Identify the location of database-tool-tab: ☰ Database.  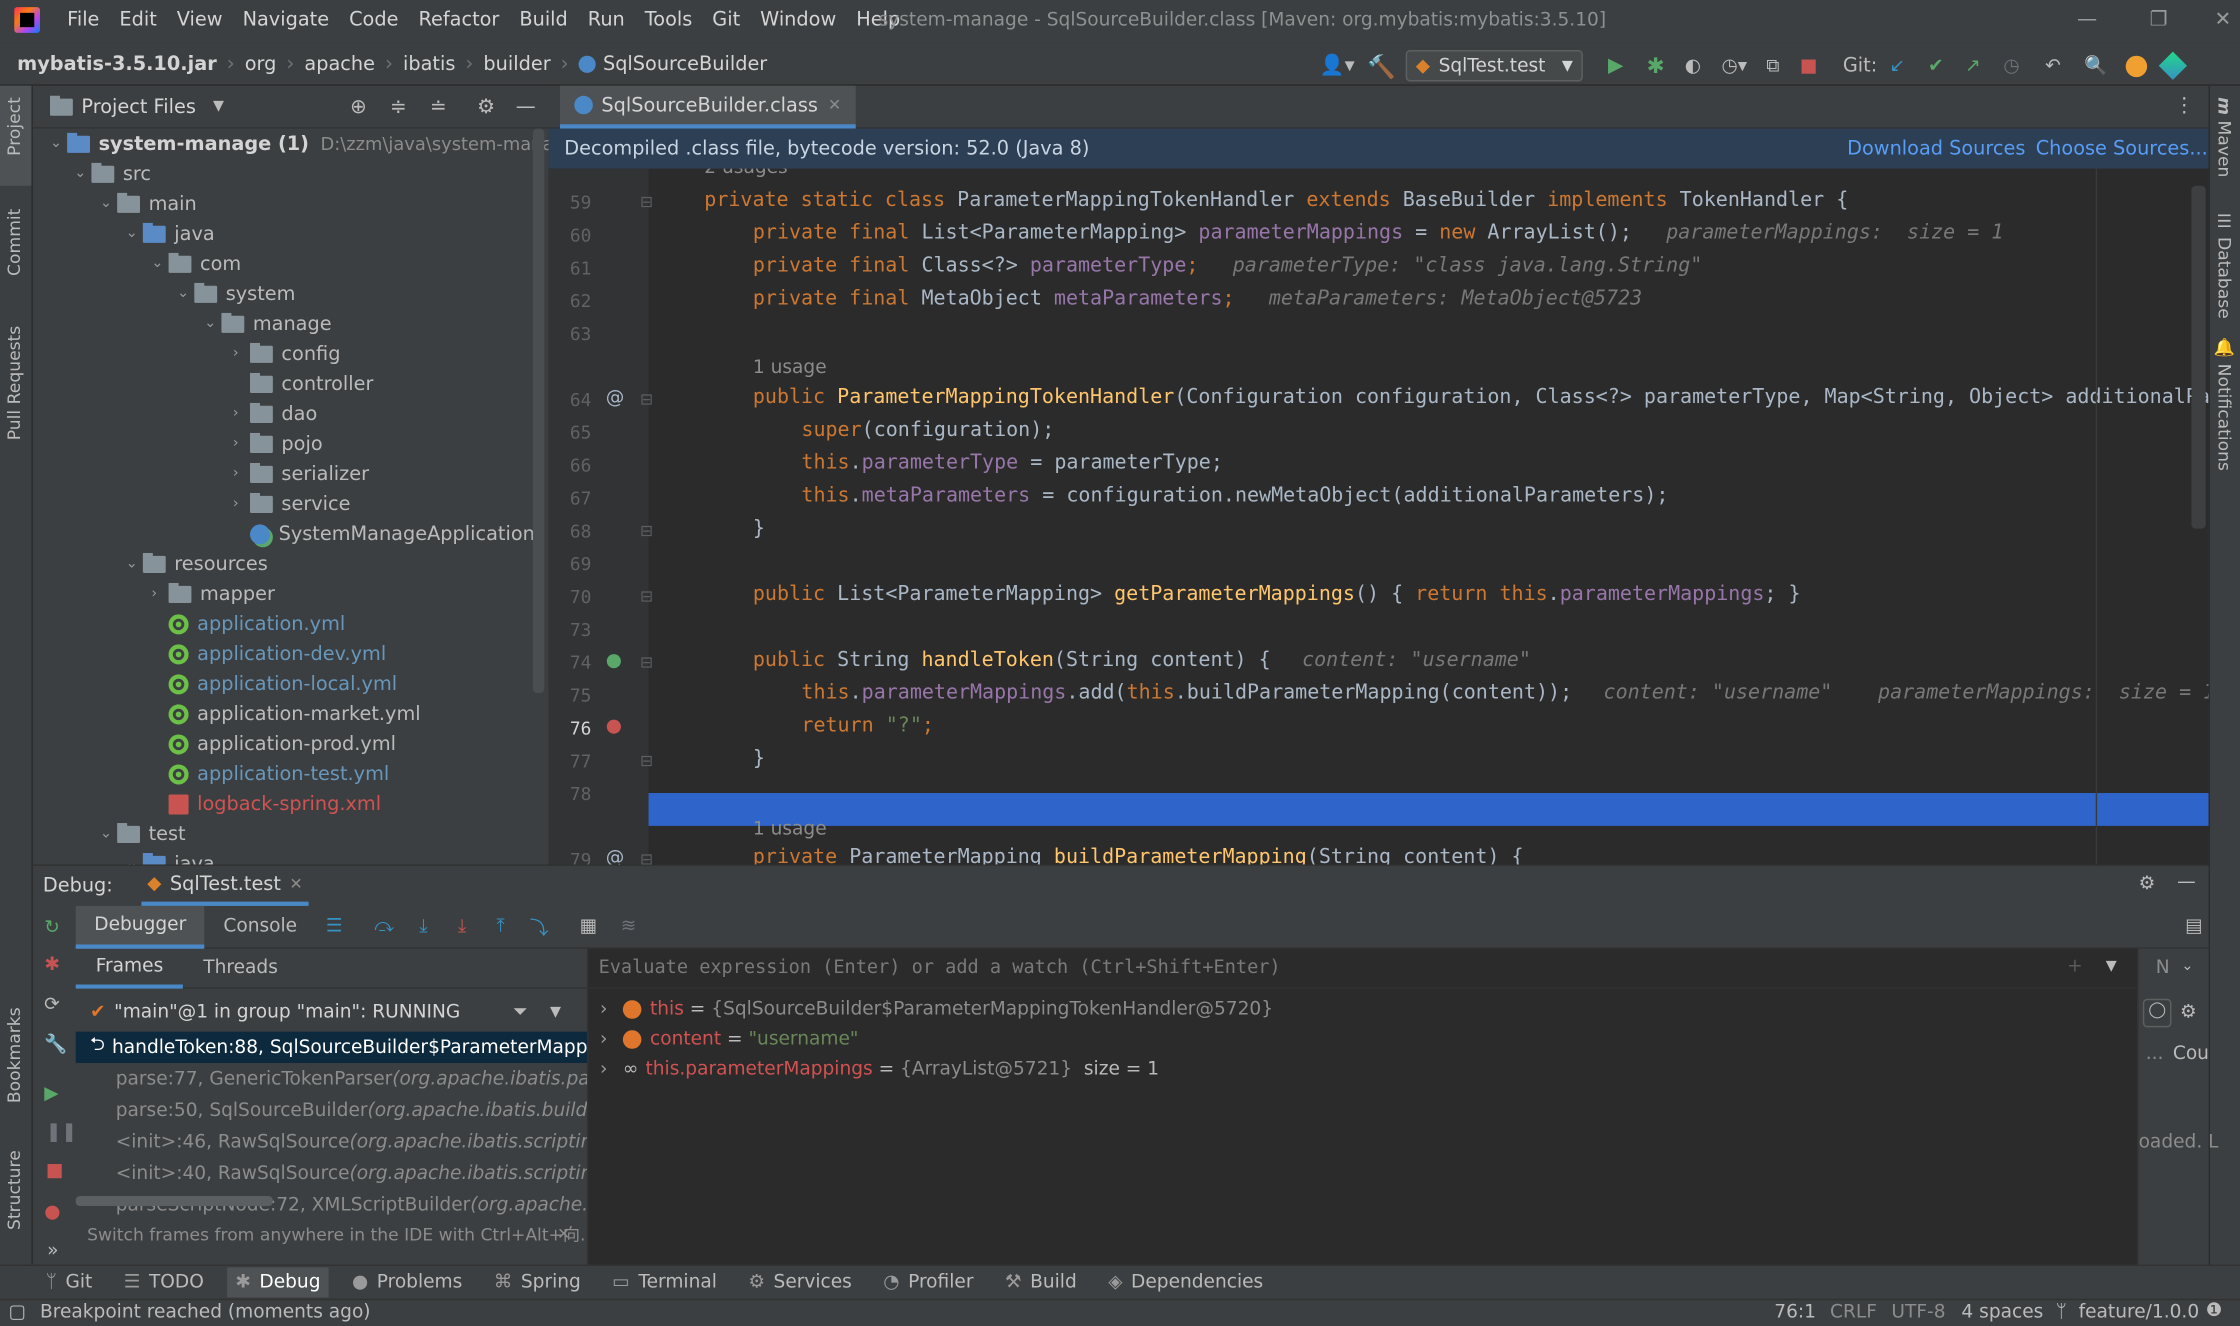
(2224, 264).